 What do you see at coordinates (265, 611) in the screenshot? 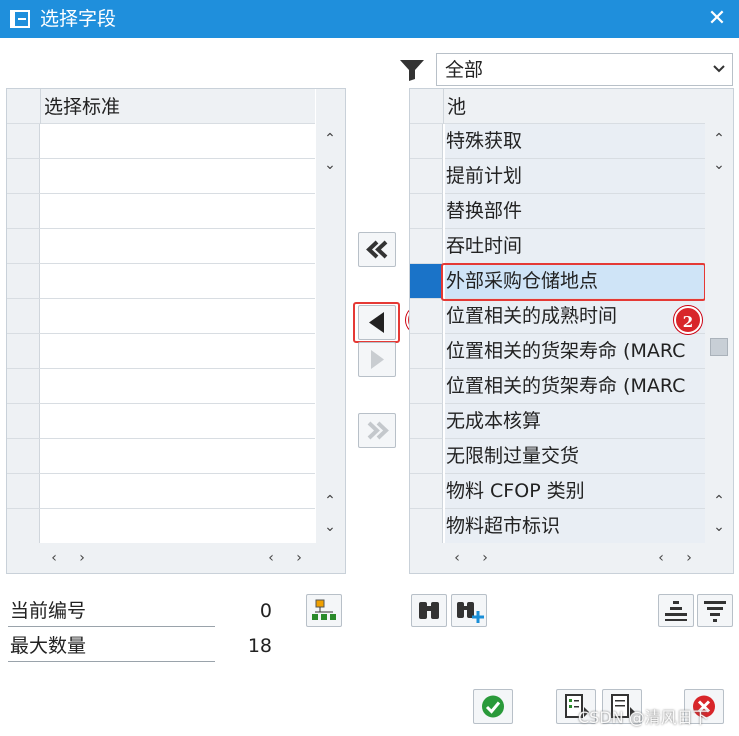
I see `current-number-value: 0` at bounding box center [265, 611].